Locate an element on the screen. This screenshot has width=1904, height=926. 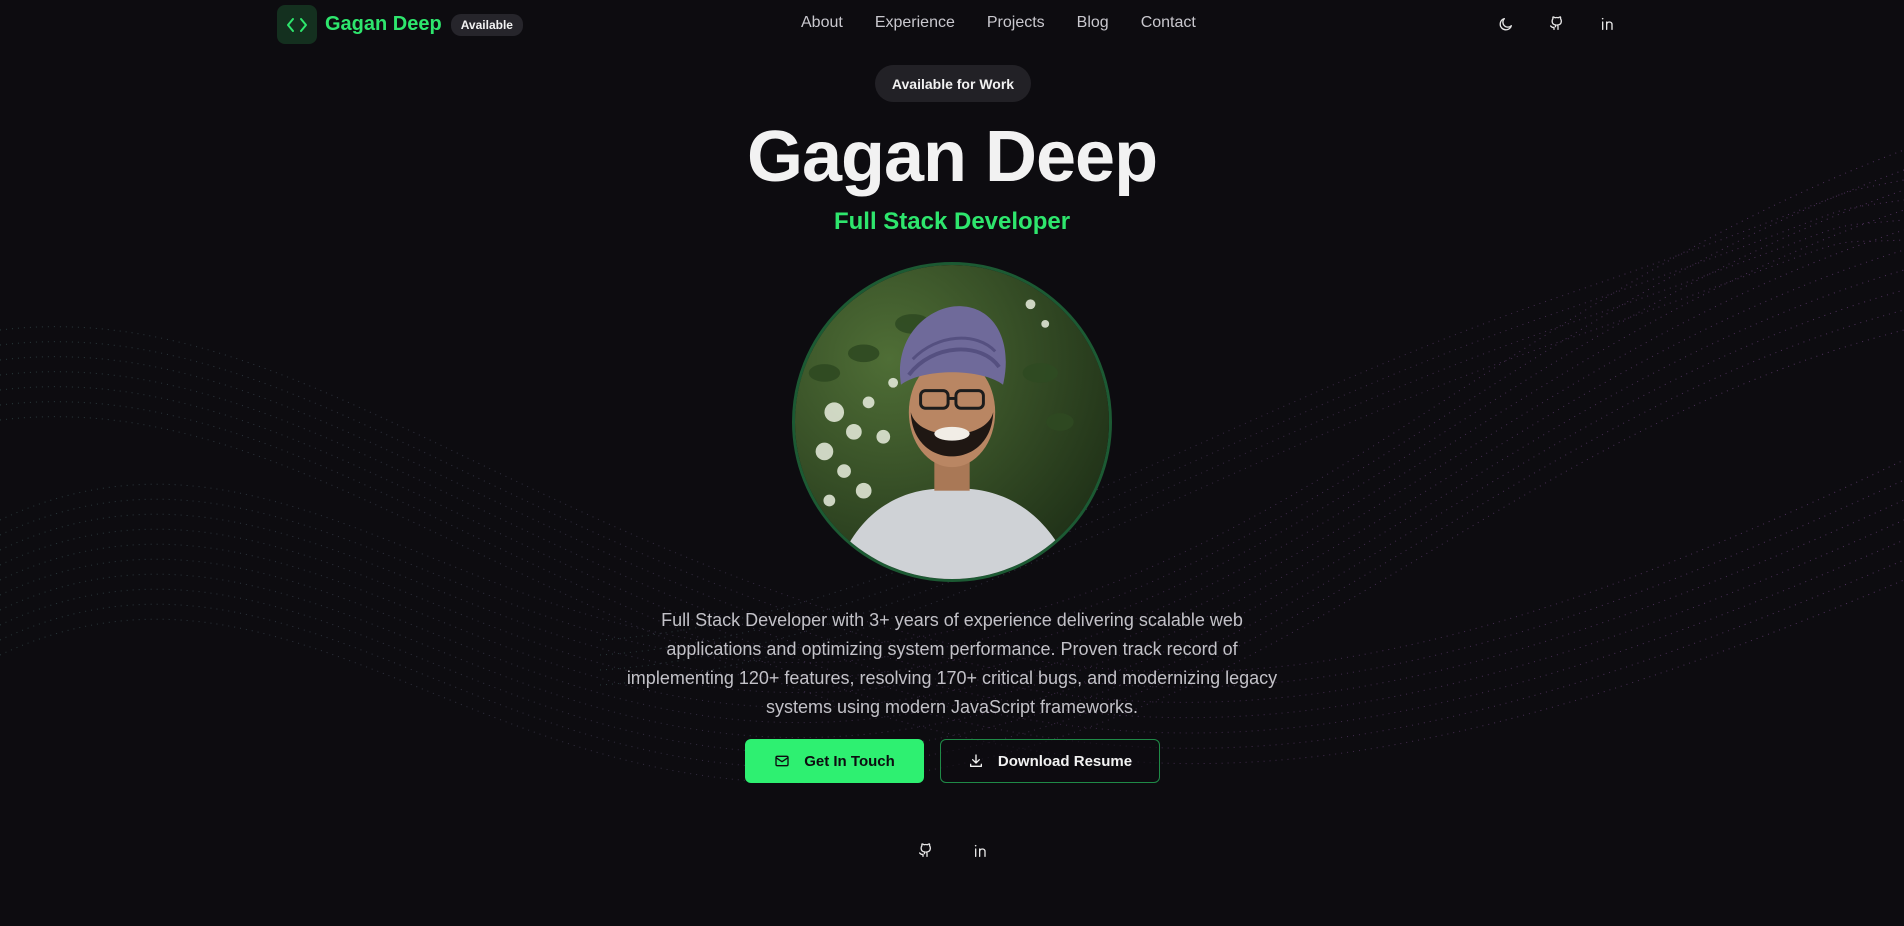
status-badge: Available is located at coordinates (486, 24).